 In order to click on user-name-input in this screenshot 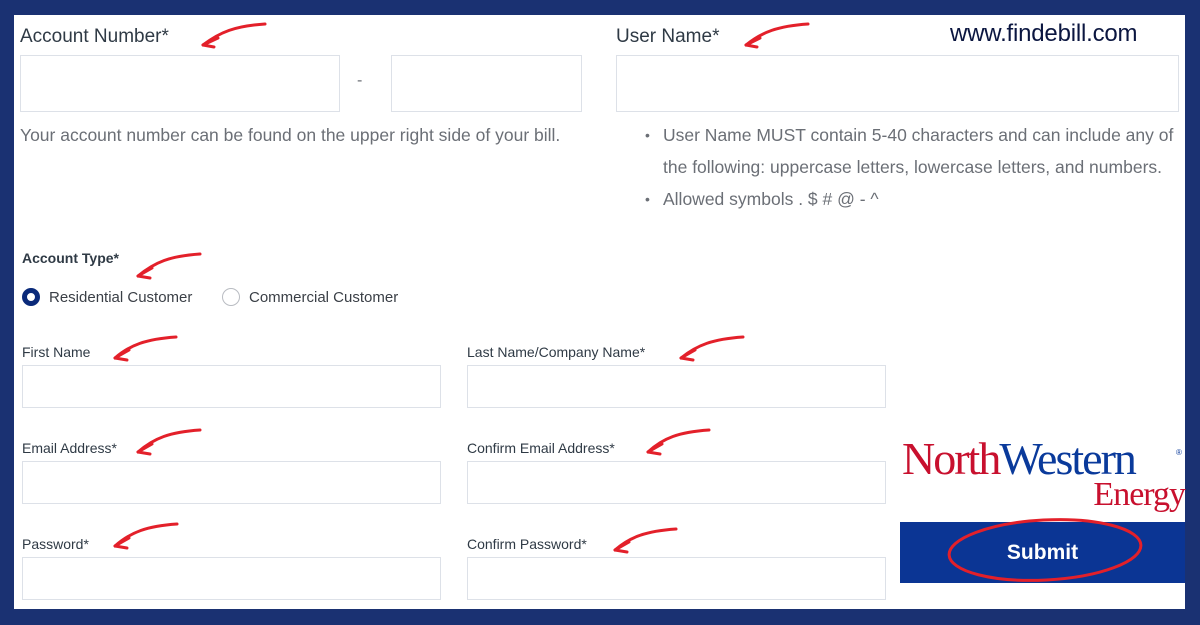, I will do `click(897, 83)`.